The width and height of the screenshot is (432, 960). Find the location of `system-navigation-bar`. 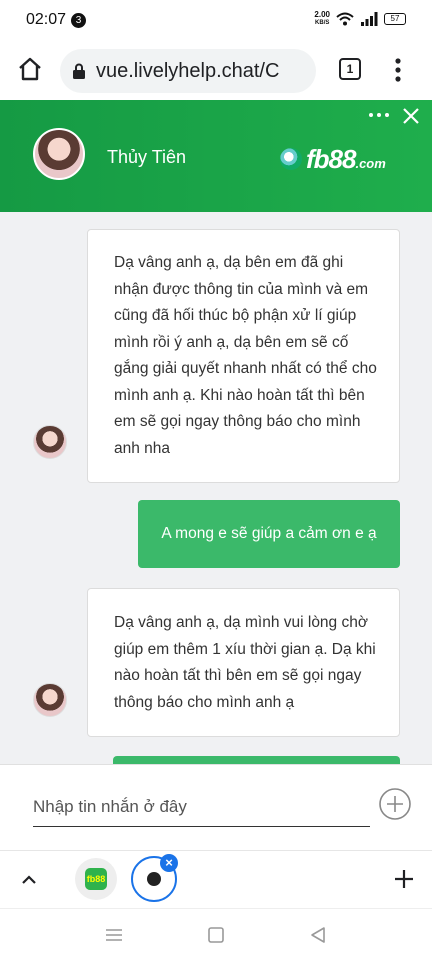

system-navigation-bar is located at coordinates (216, 934).